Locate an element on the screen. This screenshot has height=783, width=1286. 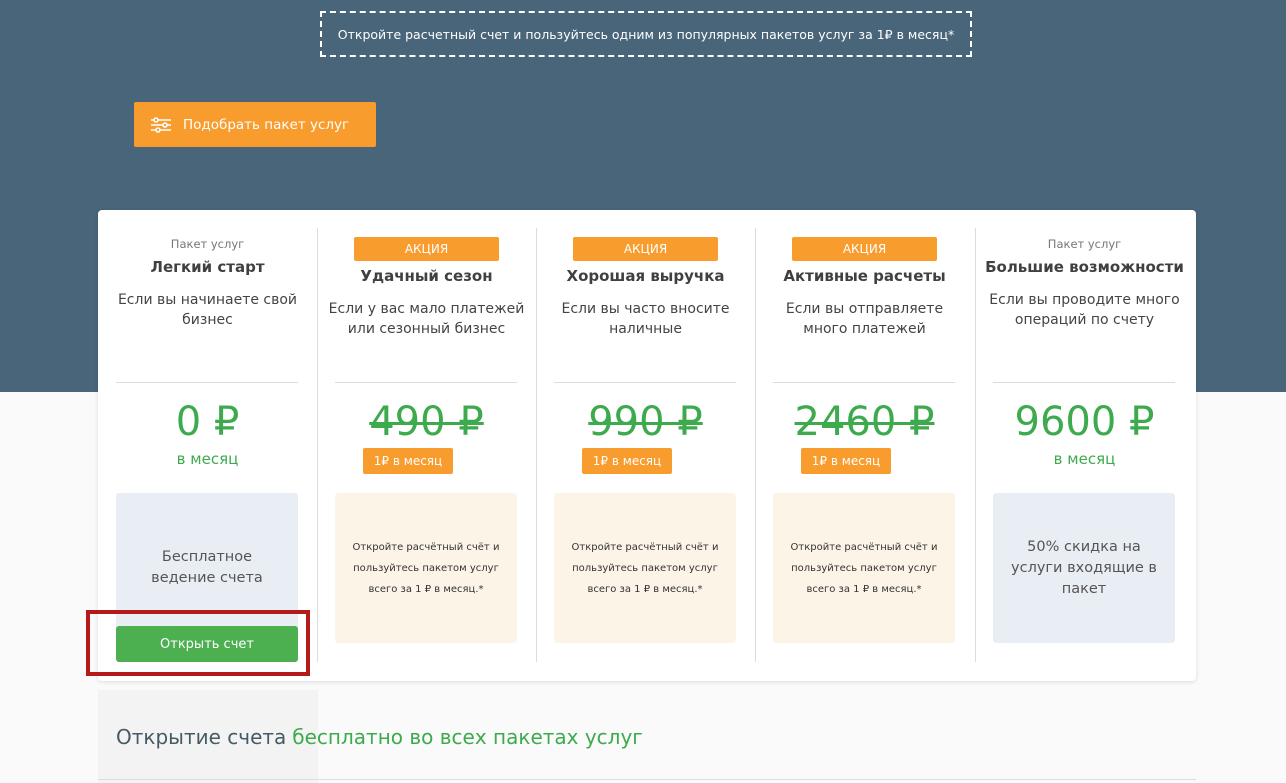
plan-price: 9600 ₽ is located at coordinates (1084, 422).